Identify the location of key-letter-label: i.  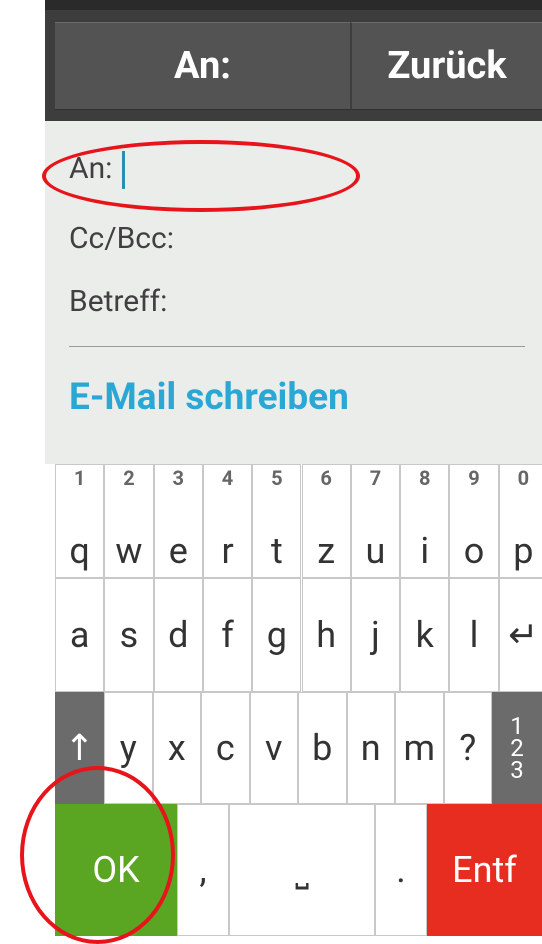
(425, 551).